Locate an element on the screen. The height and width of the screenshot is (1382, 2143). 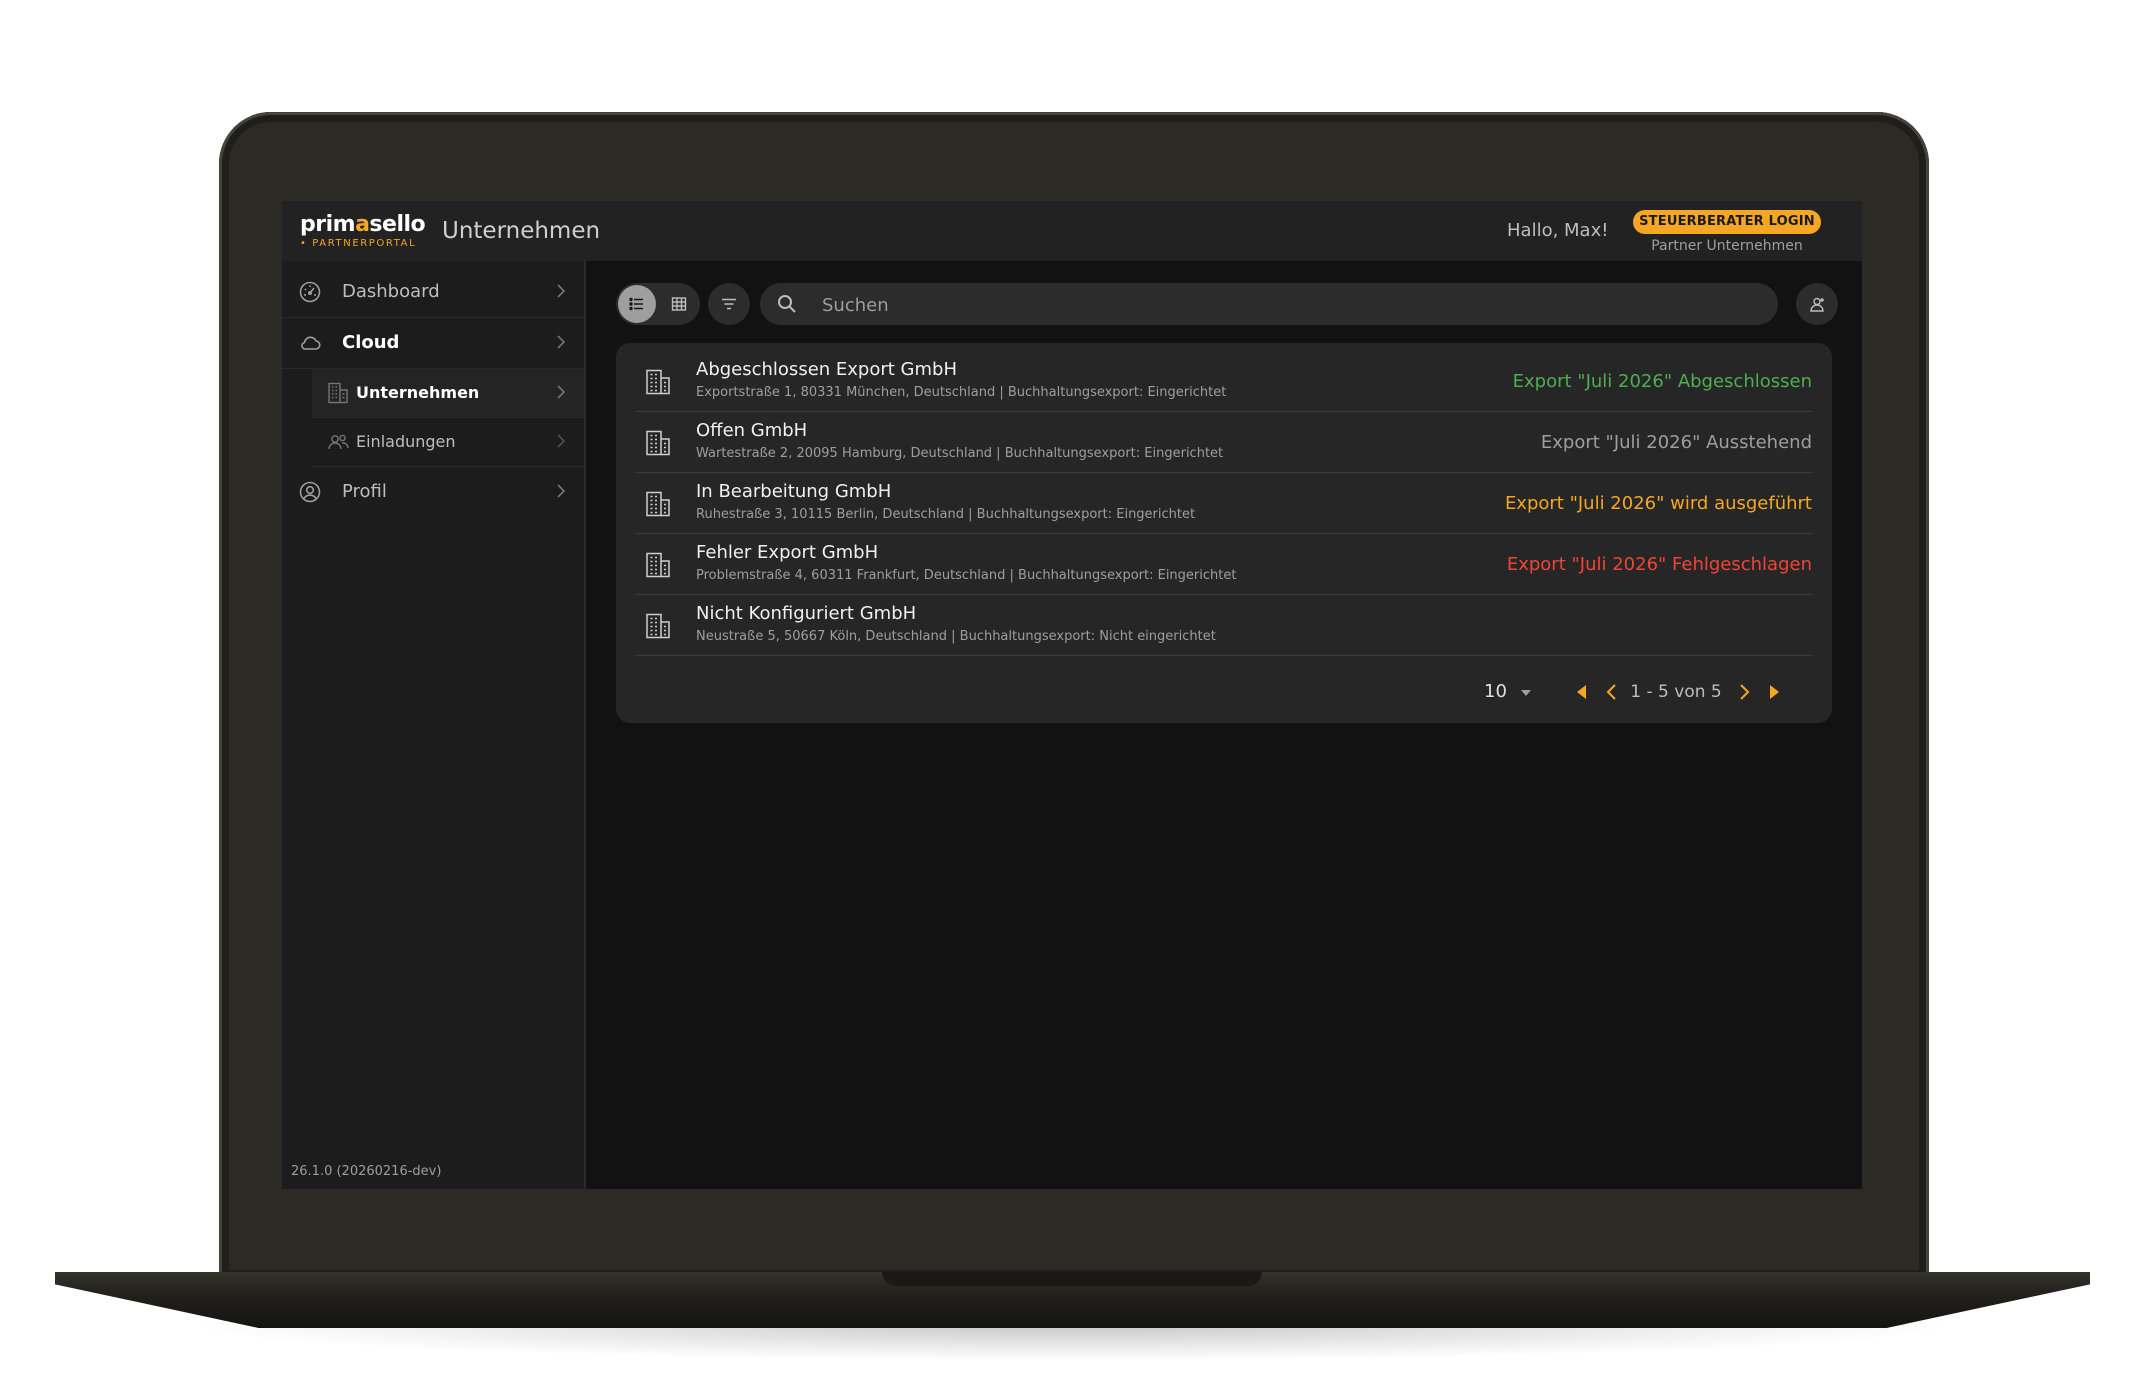
steuerberater-login-button: STEUERBERATER LOGIN is located at coordinates (1727, 222).